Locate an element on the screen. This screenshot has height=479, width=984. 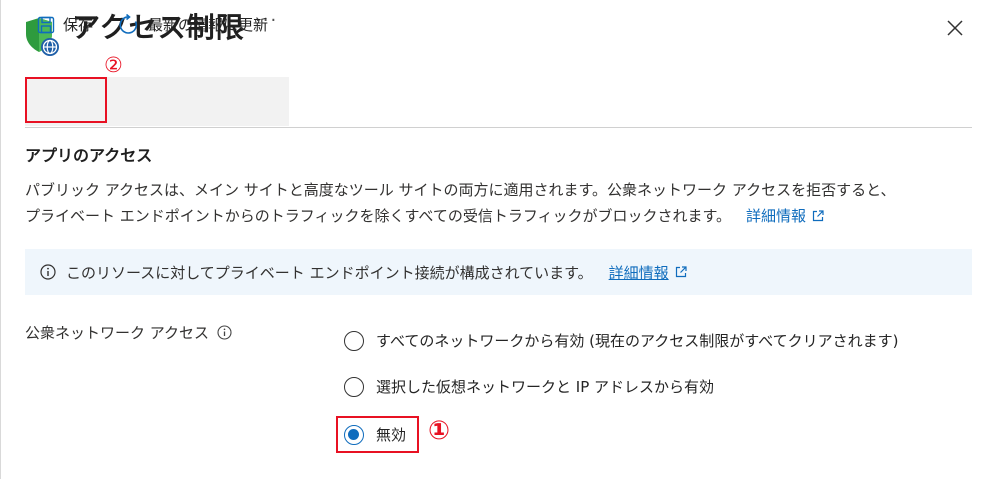
toolbar-divider is located at coordinates (498, 127).